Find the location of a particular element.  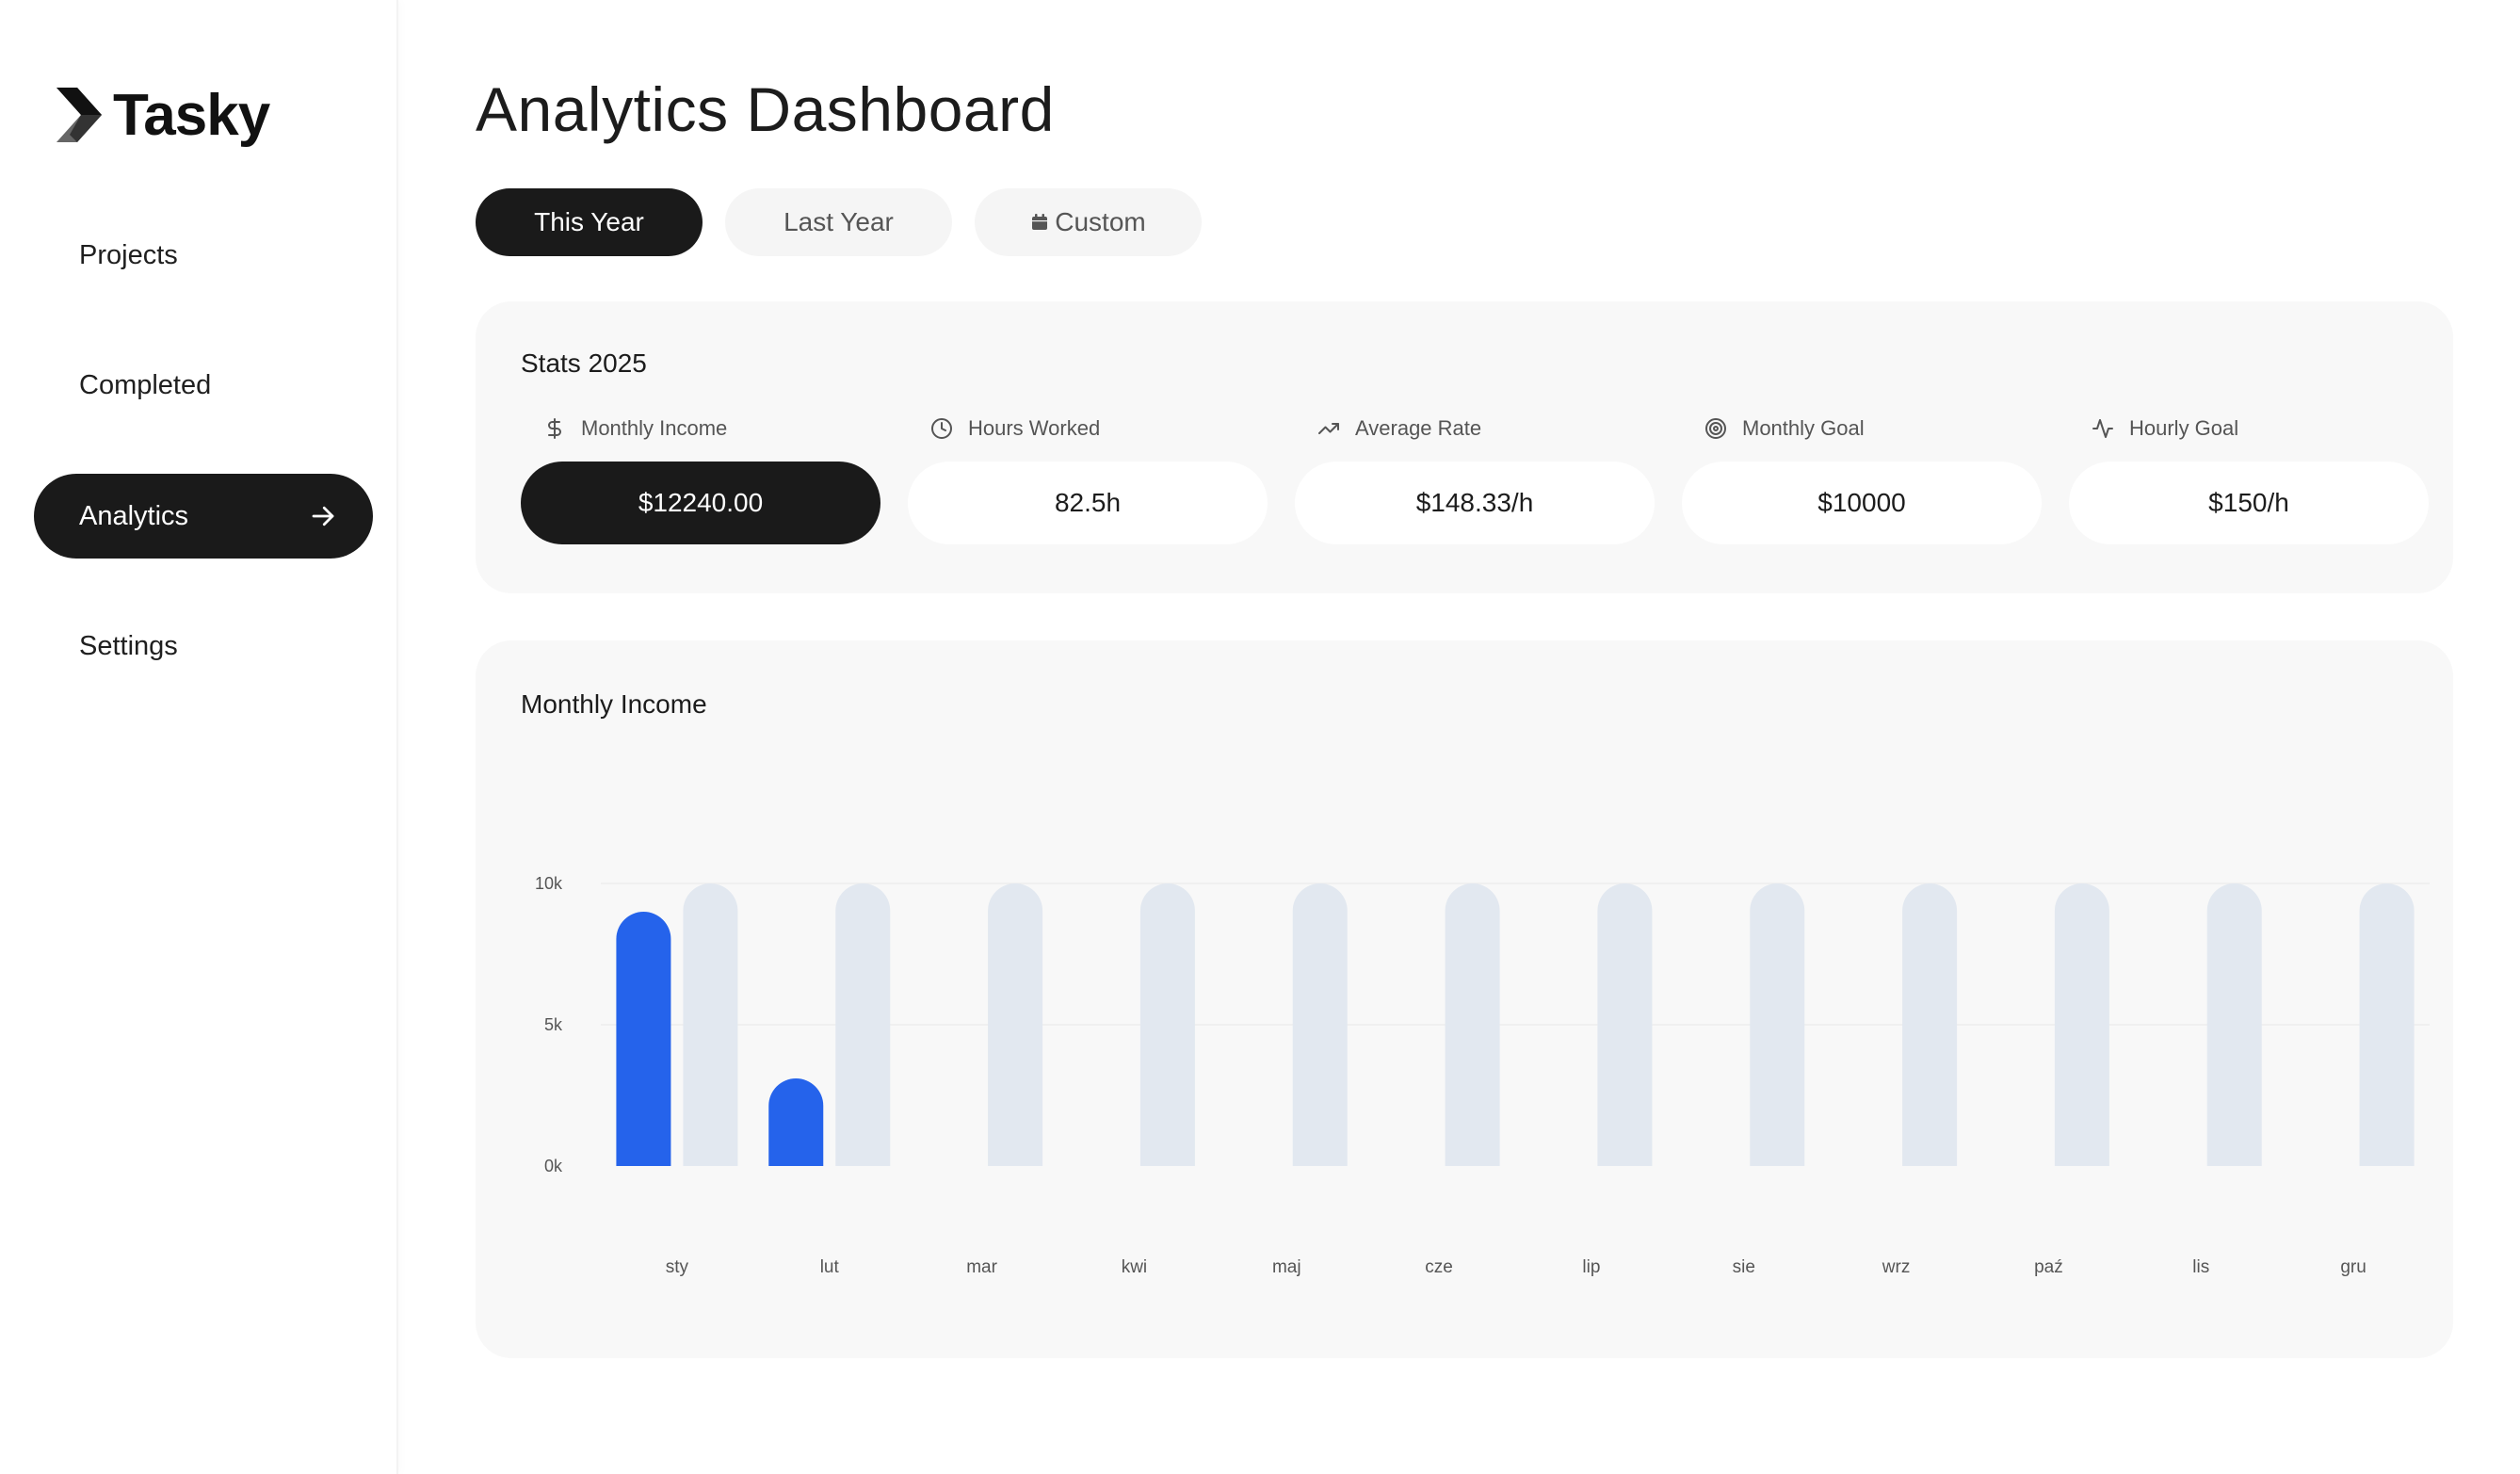

stat-average-rate: Average Rate $148.33/h is located at coordinates (1475, 479).